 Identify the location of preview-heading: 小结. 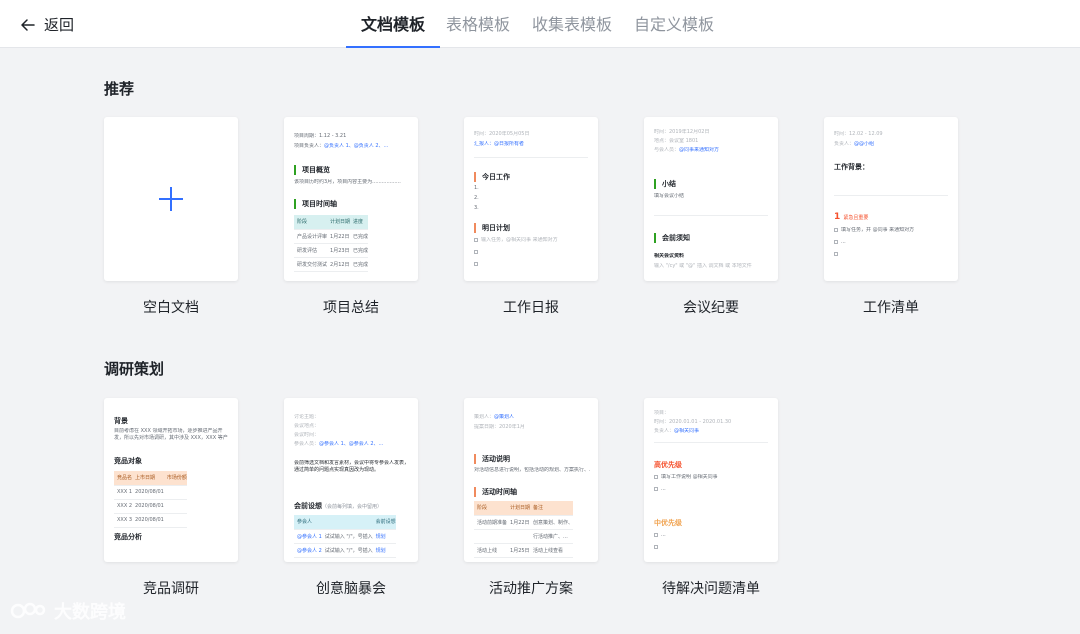
(665, 184).